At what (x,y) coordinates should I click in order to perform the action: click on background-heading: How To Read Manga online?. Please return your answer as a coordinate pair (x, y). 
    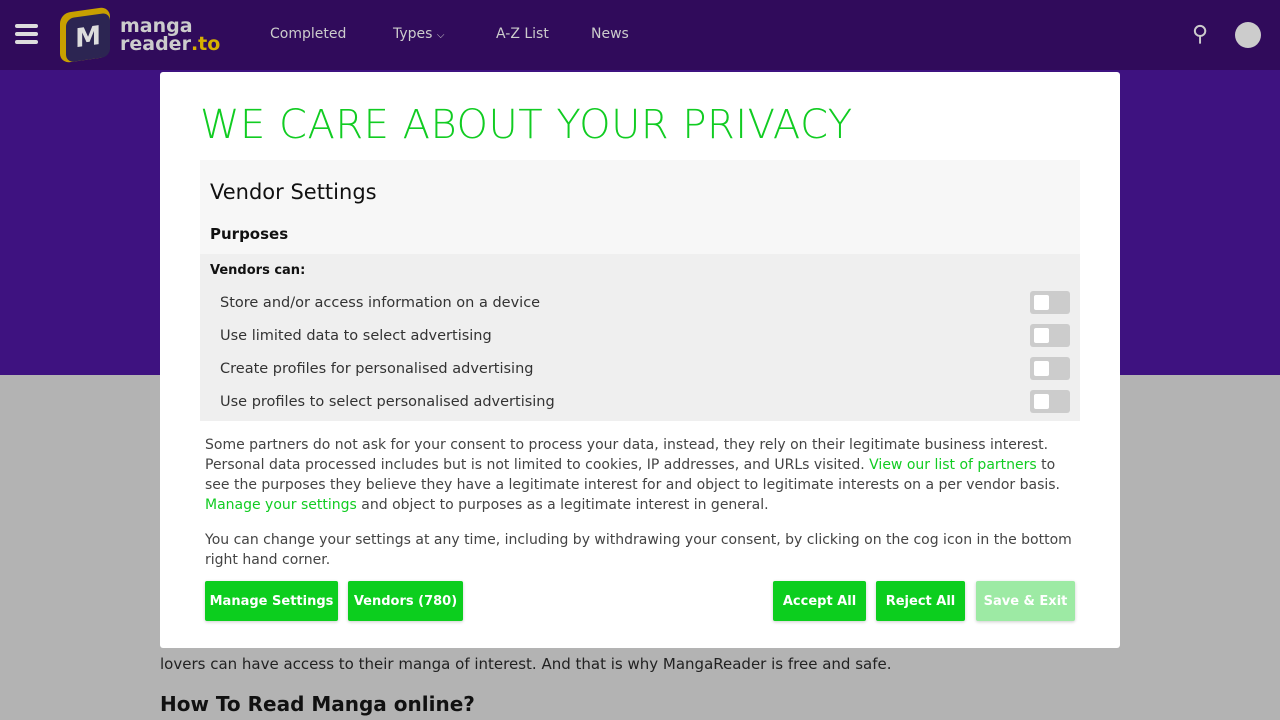
    Looking at the image, I should click on (317, 704).